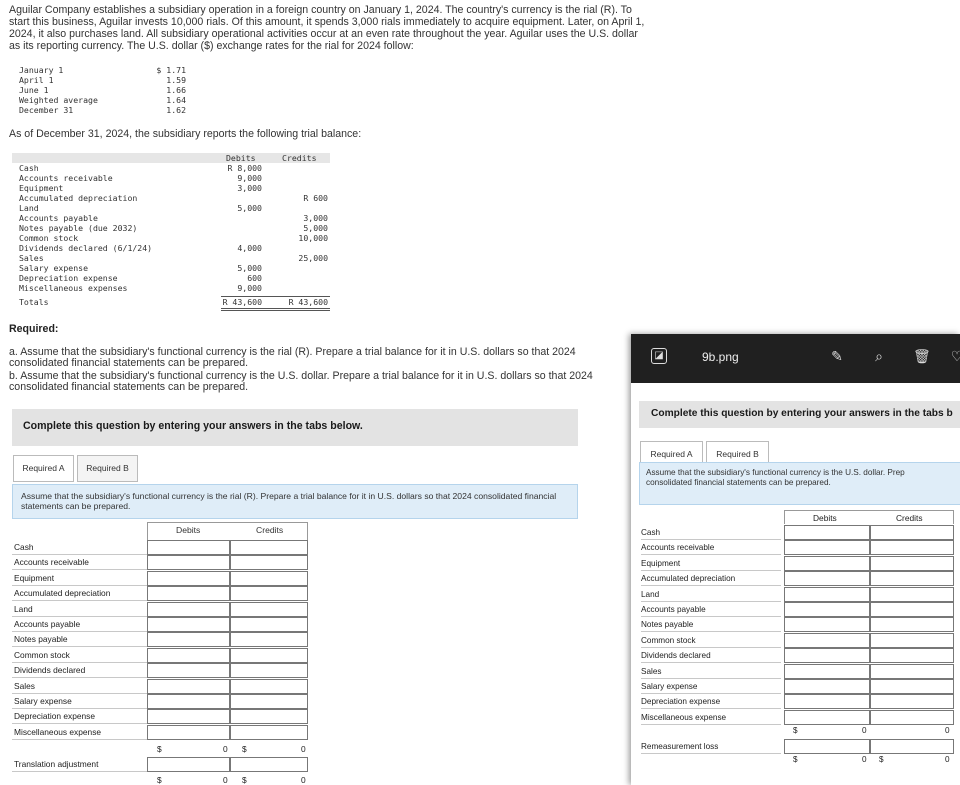 This screenshot has height=785, width=960. Describe the element at coordinates (954, 356) in the screenshot. I see `favorite-icon: ♡` at that location.